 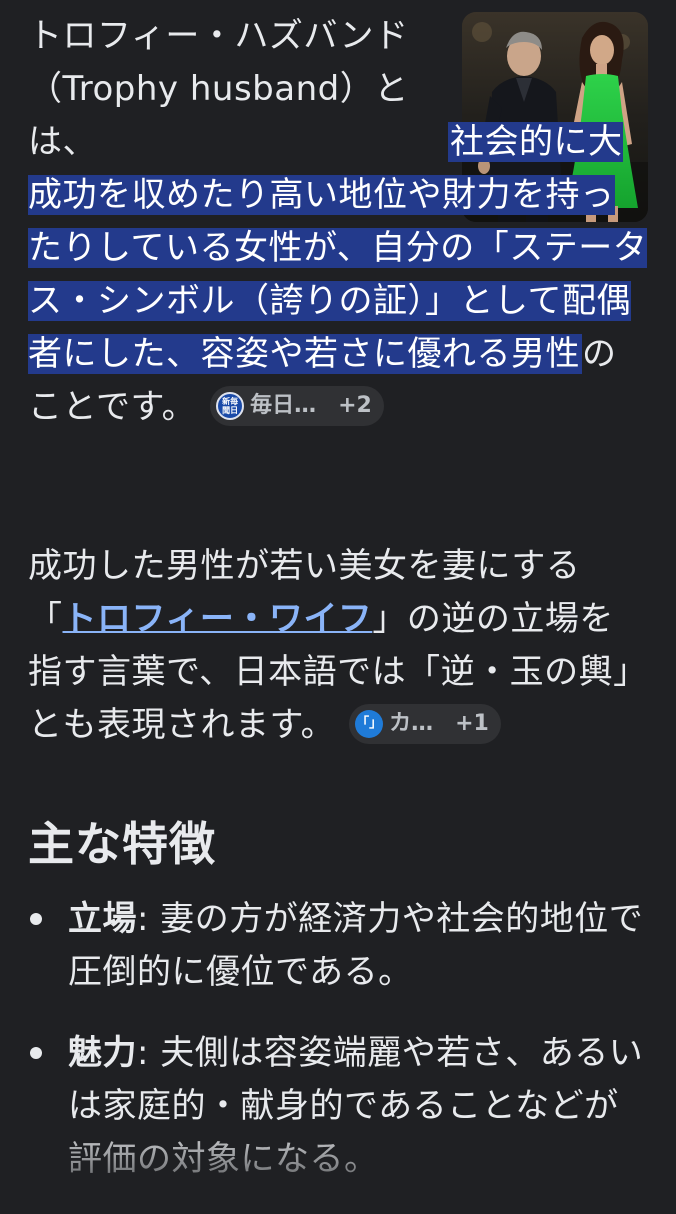 I want to click on section-heading-features: 主な特徴, so click(x=122, y=844).